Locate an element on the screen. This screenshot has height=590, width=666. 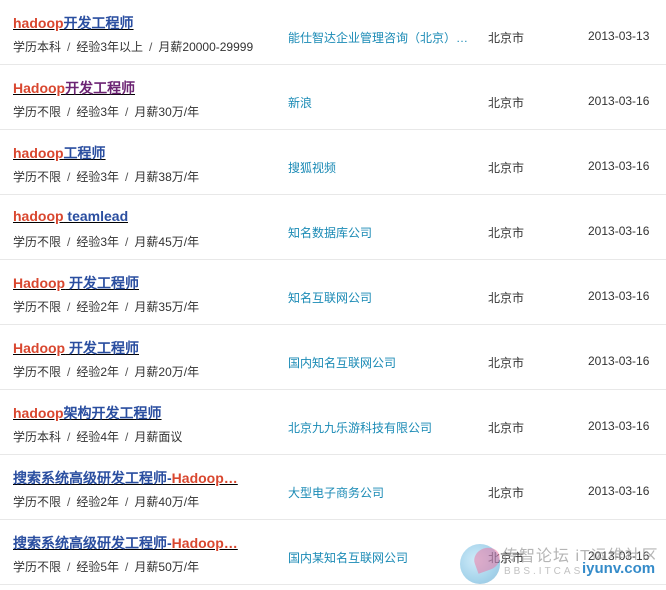
job-meta: 学历不限 / 经验5年 / 月薪50万/年 is located at coordinates (106, 566).